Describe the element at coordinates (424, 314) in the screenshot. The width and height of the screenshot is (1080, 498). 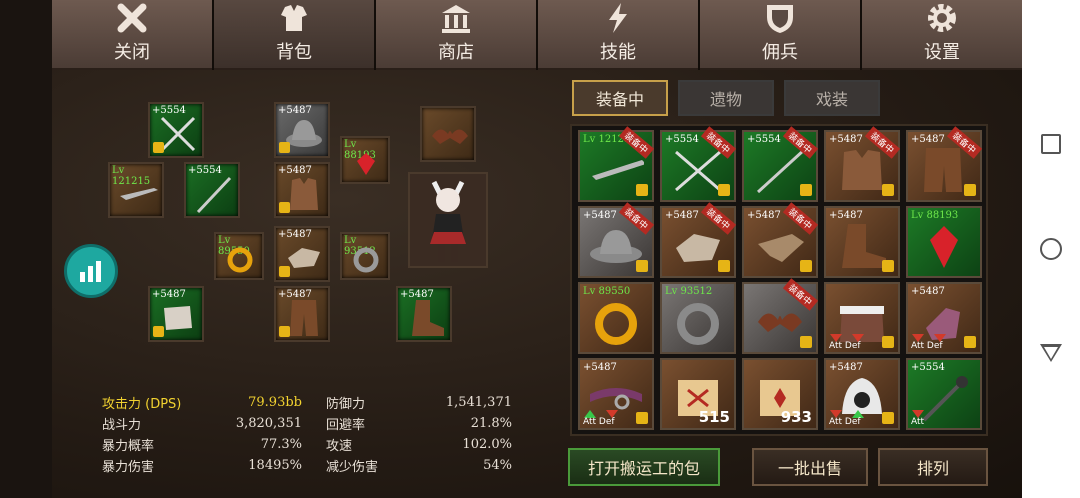
I see `equip-slot-boots: +5487` at that location.